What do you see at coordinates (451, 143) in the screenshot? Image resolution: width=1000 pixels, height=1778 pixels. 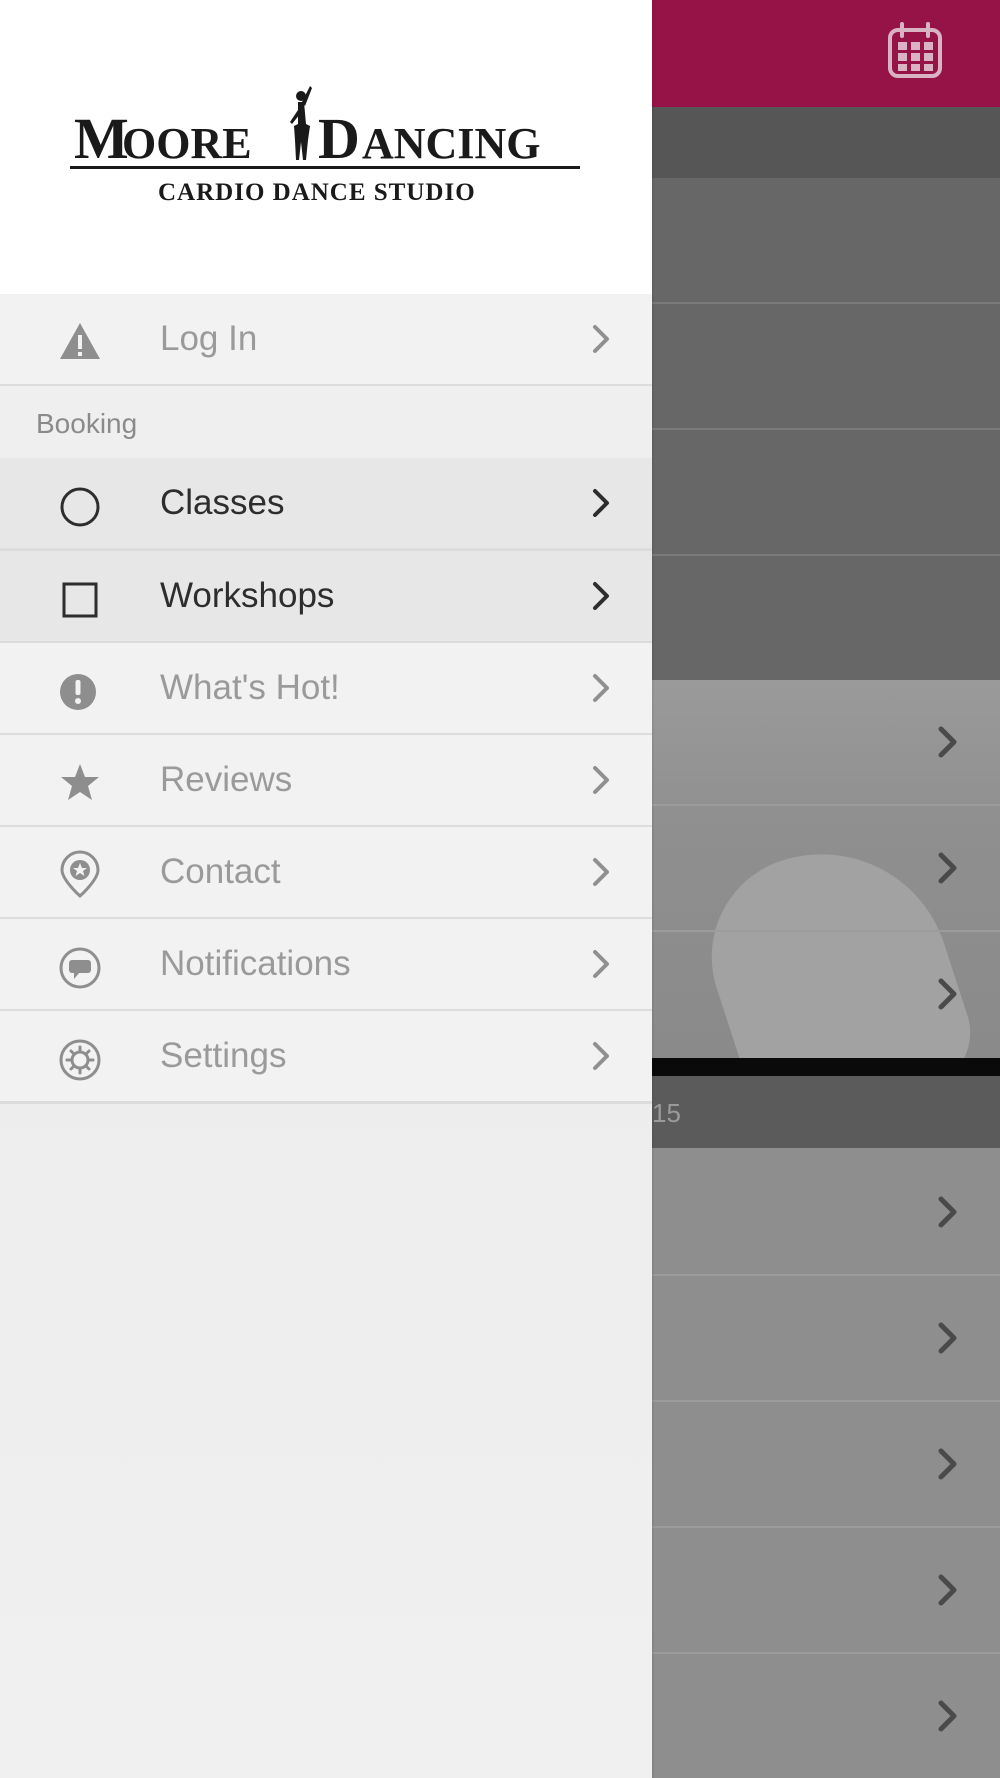 I see `svg-text: ANCING` at bounding box center [451, 143].